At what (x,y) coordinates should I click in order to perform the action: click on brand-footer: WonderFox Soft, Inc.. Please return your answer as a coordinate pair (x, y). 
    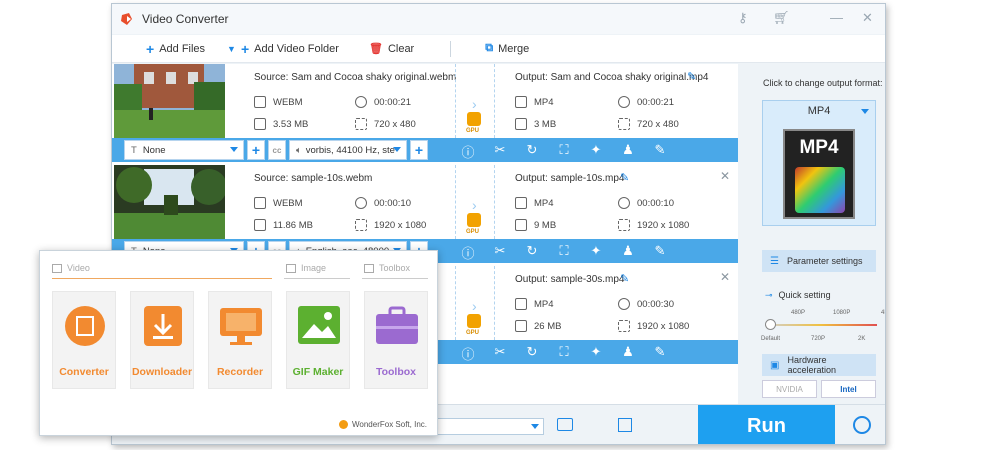
    Looking at the image, I should click on (383, 424).